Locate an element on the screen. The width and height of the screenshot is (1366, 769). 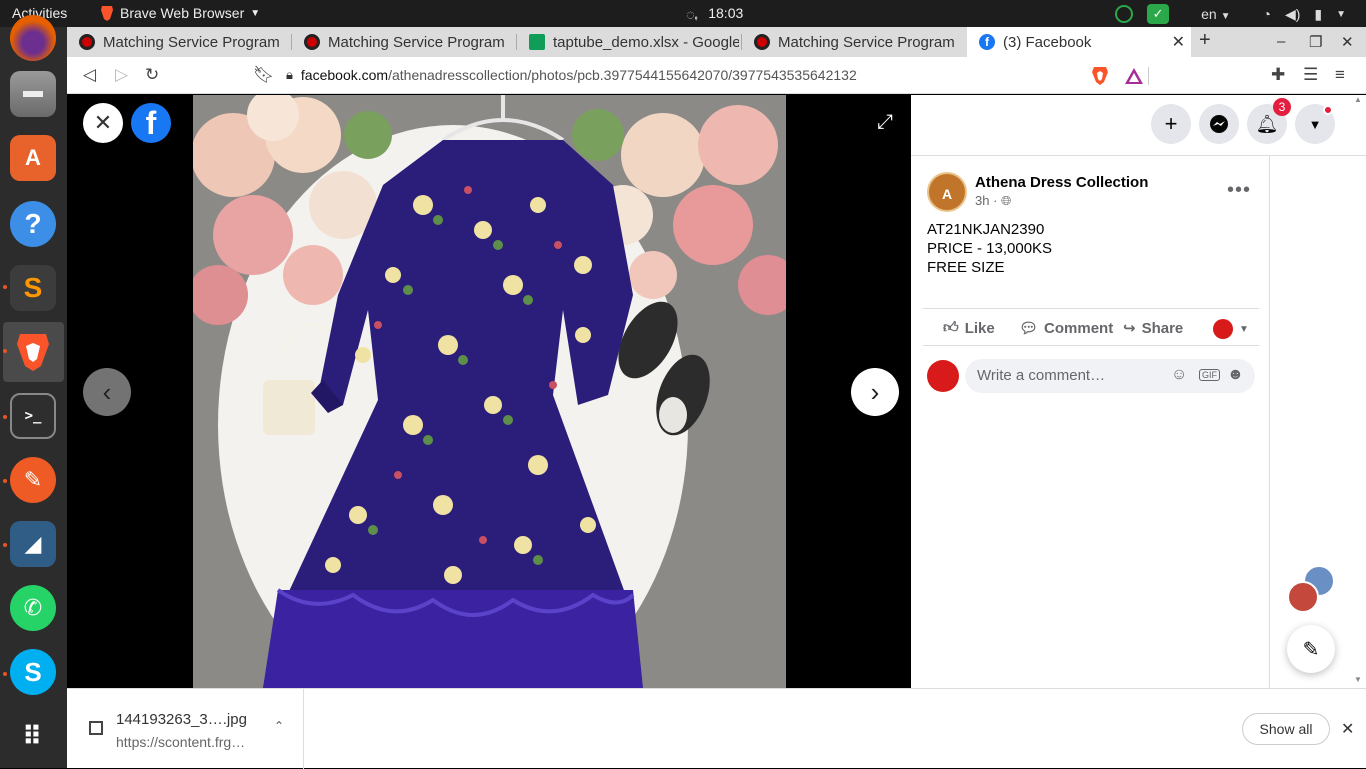
like-button: 👍︎ Like is located at coordinates (969, 328).